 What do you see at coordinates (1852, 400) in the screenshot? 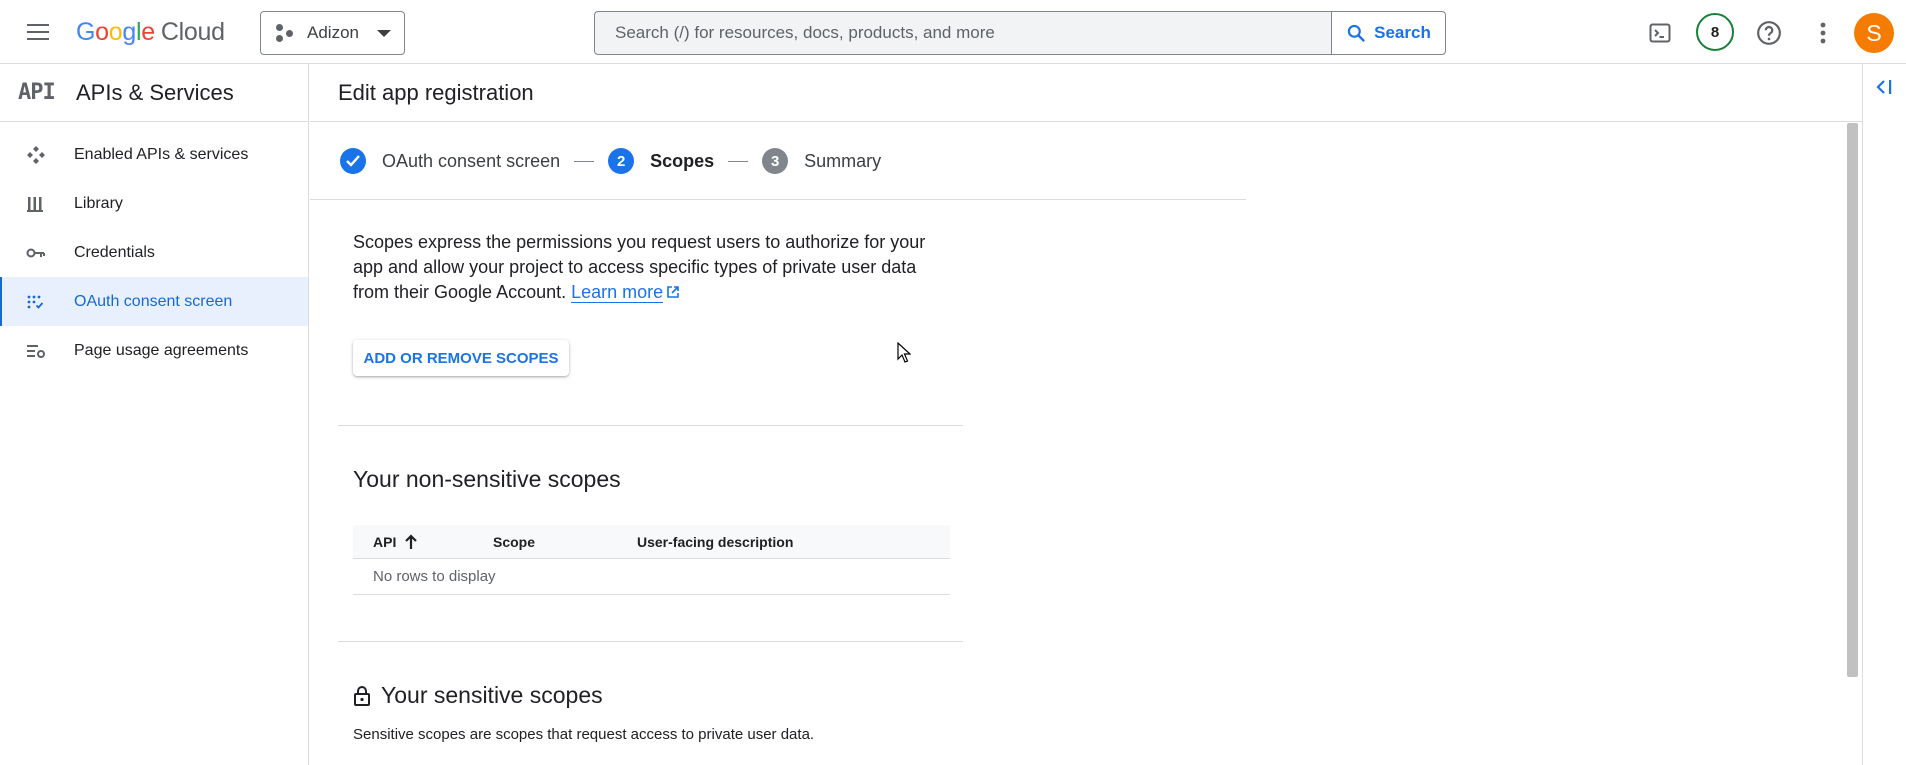
I see `scrollbar` at bounding box center [1852, 400].